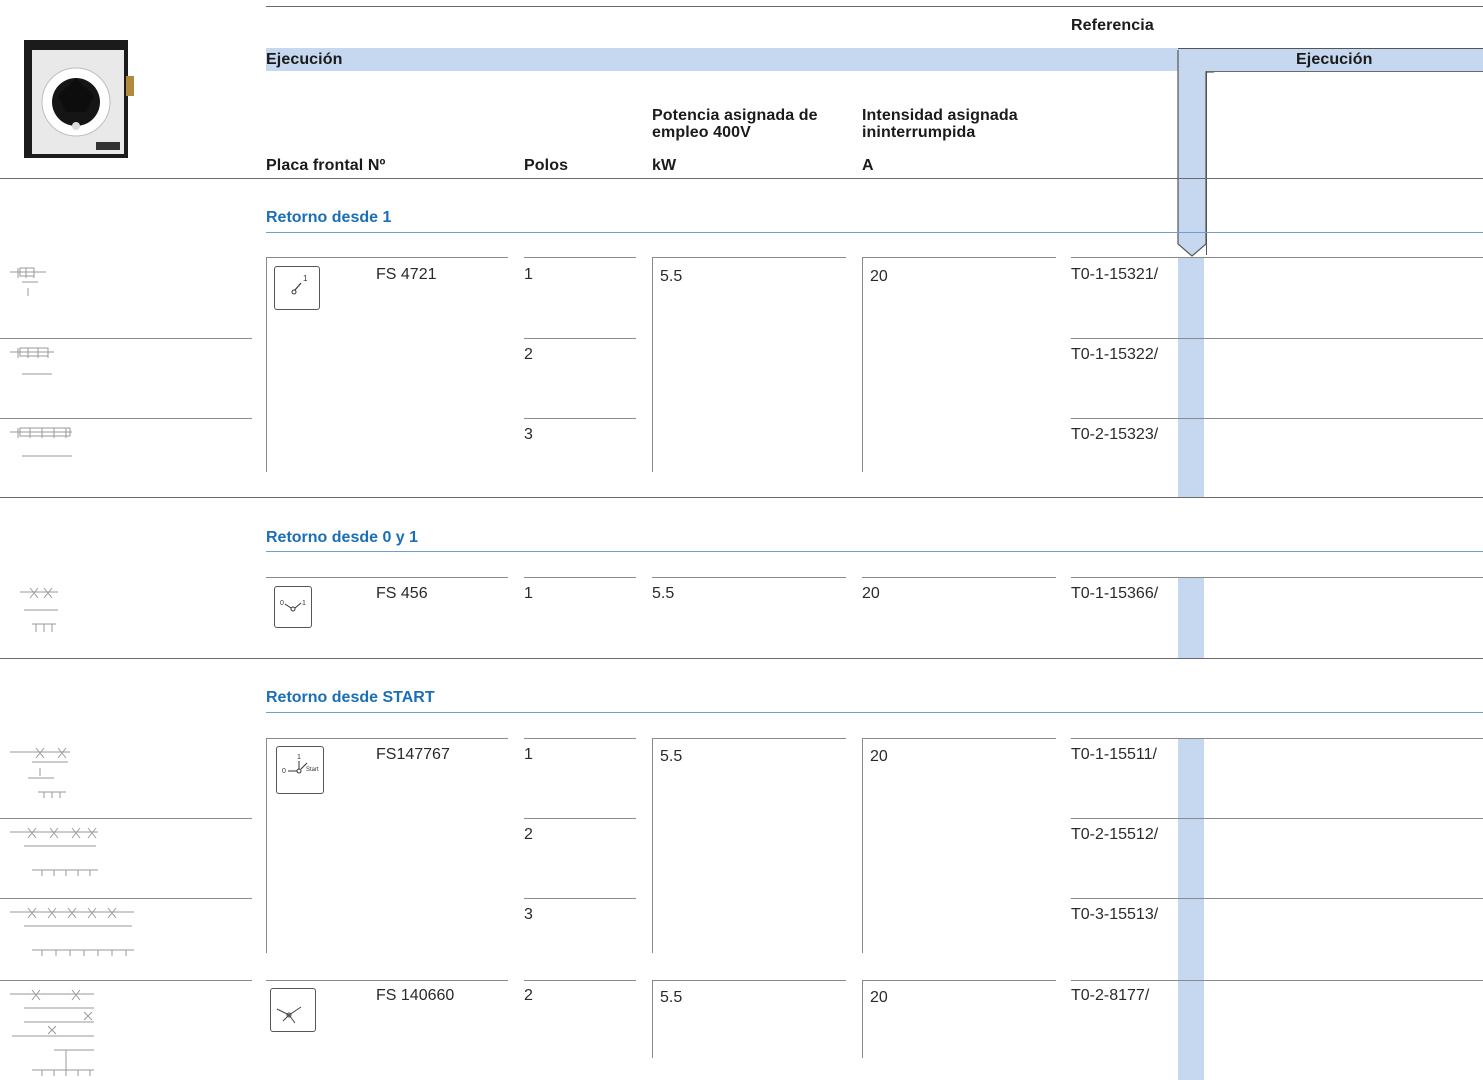 This screenshot has height=1080, width=1483. Describe the element at coordinates (76, 98) in the screenshot. I see `product-photo` at that location.